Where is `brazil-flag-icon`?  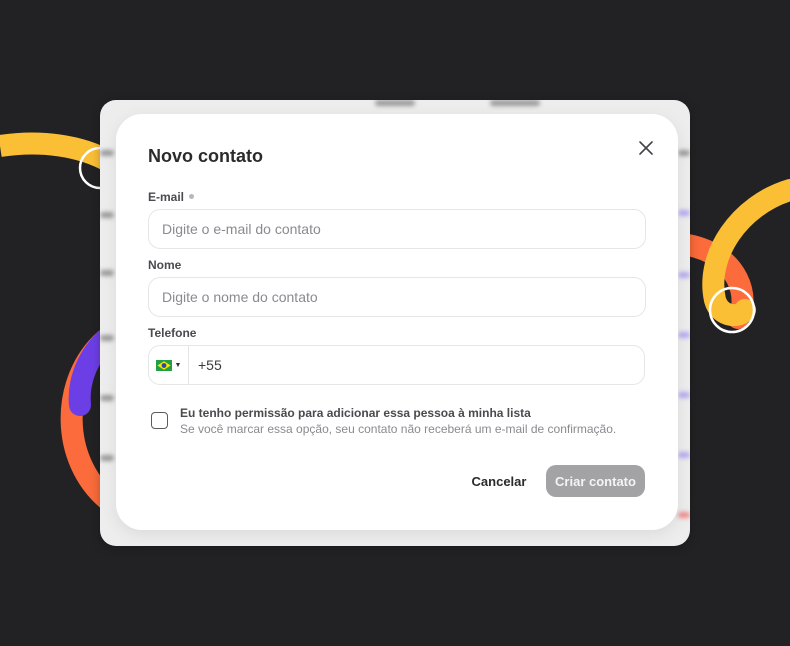
brazil-flag-icon is located at coordinates (163, 365).